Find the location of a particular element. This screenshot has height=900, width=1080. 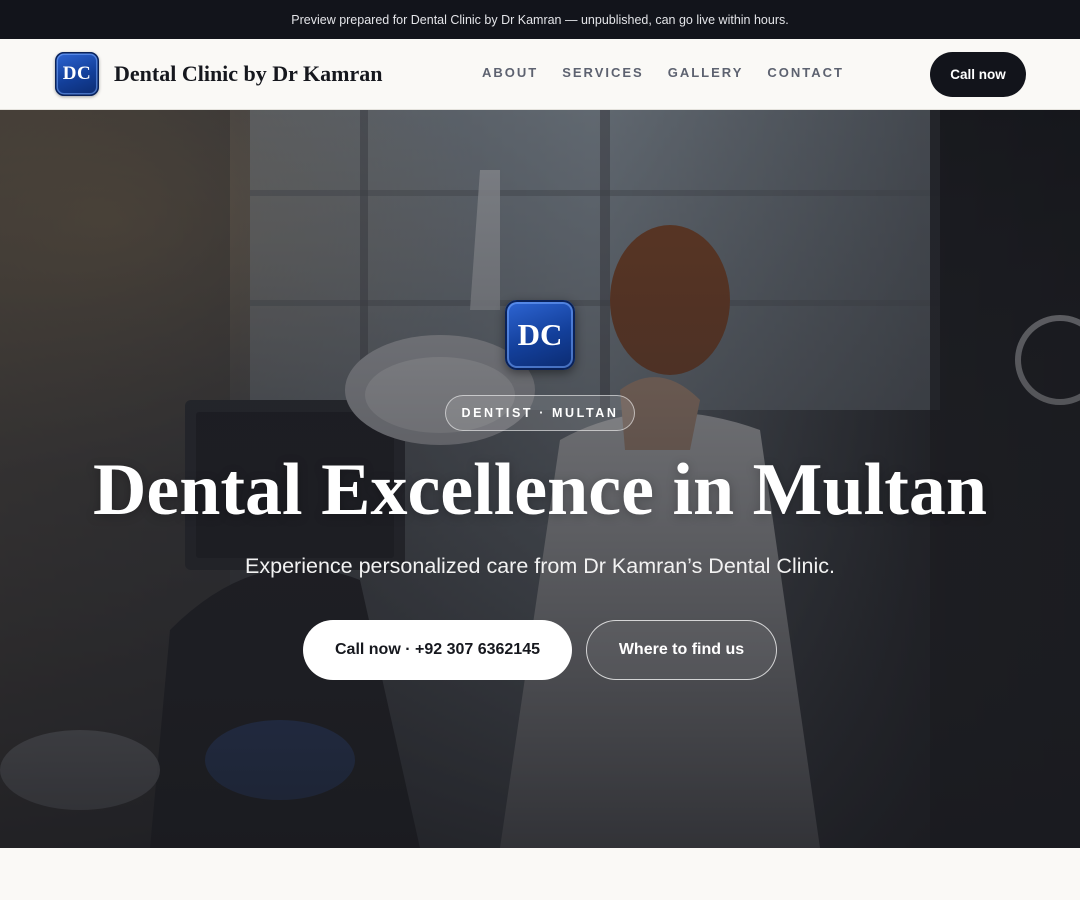

brand-logo-icon: DC is located at coordinates (77, 74).